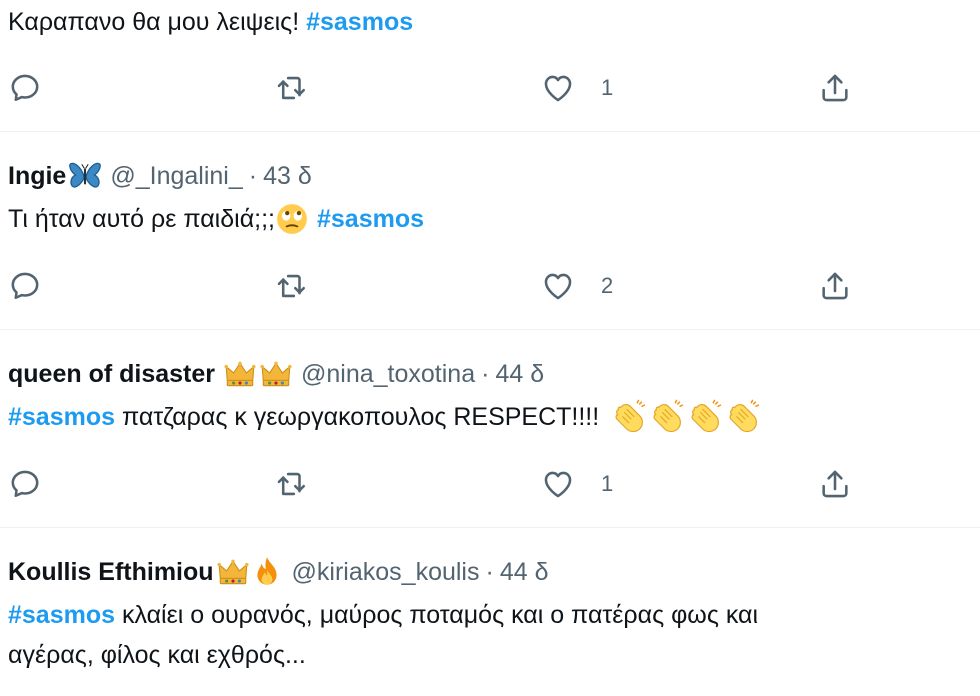 This screenshot has height=696, width=980. I want to click on user-handle: @nina_toxotina, so click(388, 374).